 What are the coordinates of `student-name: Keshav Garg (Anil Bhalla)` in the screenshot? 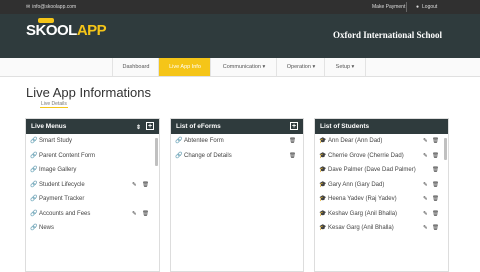 It's located at (363, 213).